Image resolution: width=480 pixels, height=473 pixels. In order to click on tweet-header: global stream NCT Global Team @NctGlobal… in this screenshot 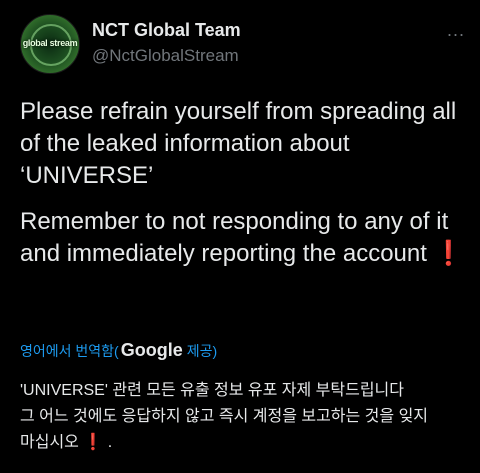, I will do `click(242, 44)`.